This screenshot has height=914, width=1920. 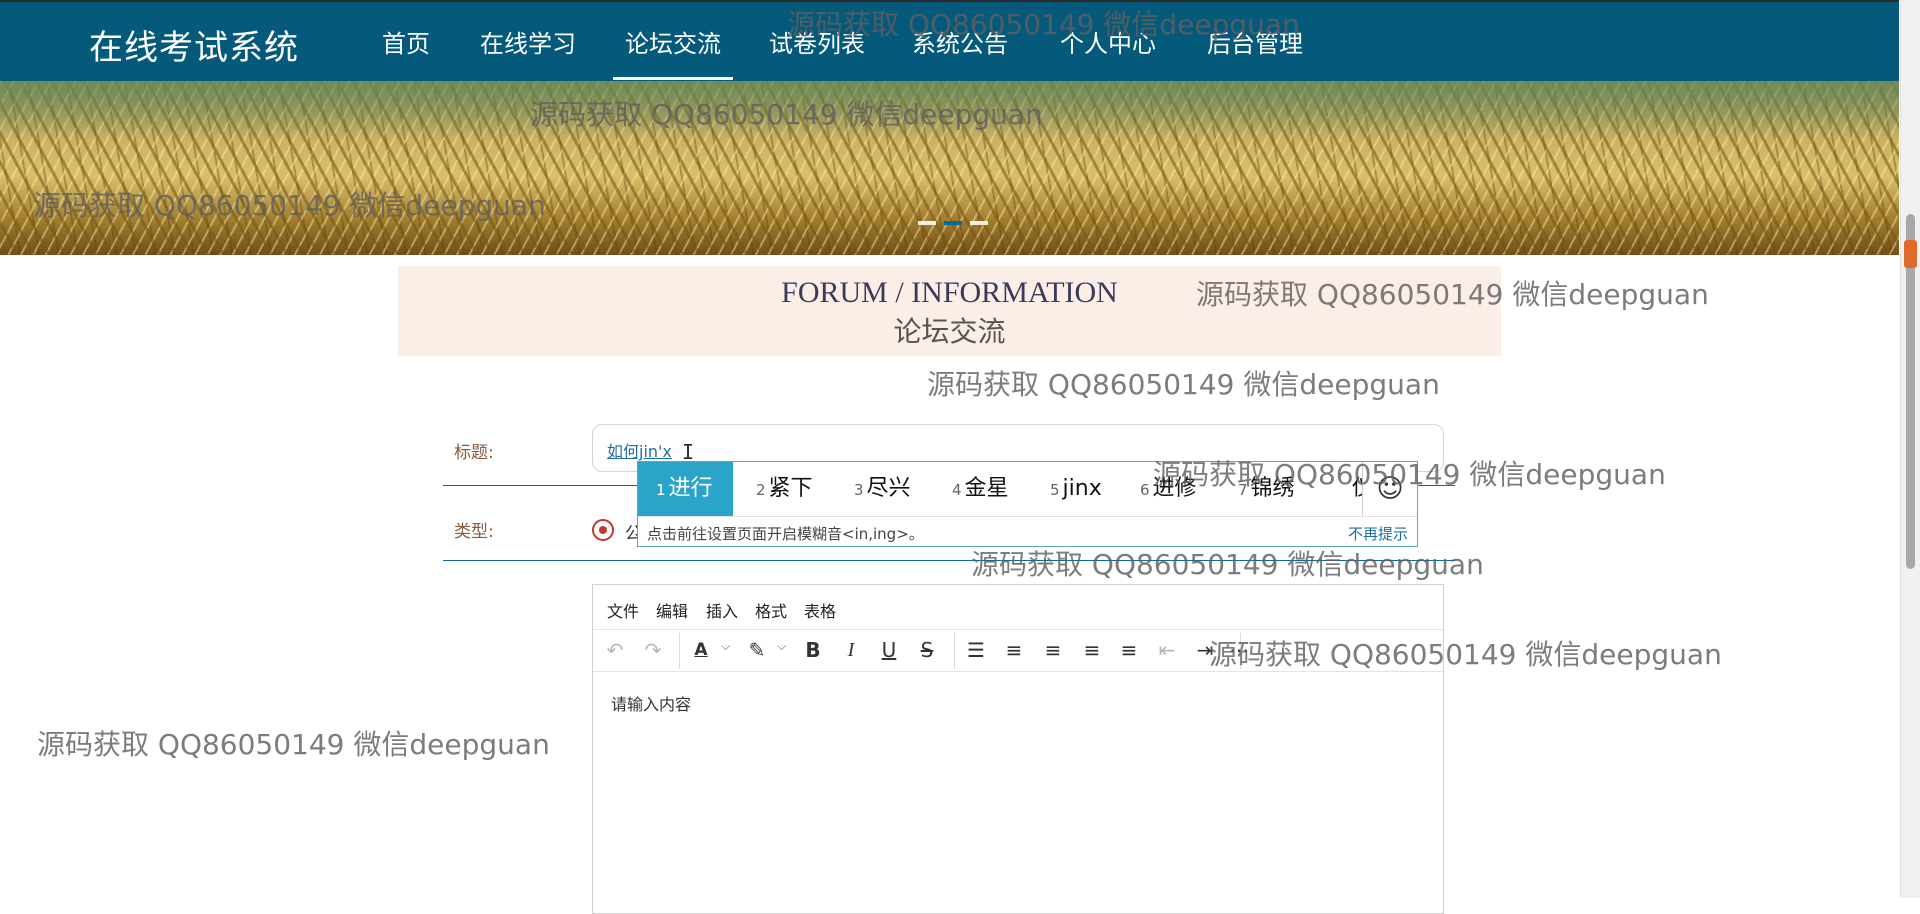 I want to click on carousel-indicators, so click(x=953, y=223).